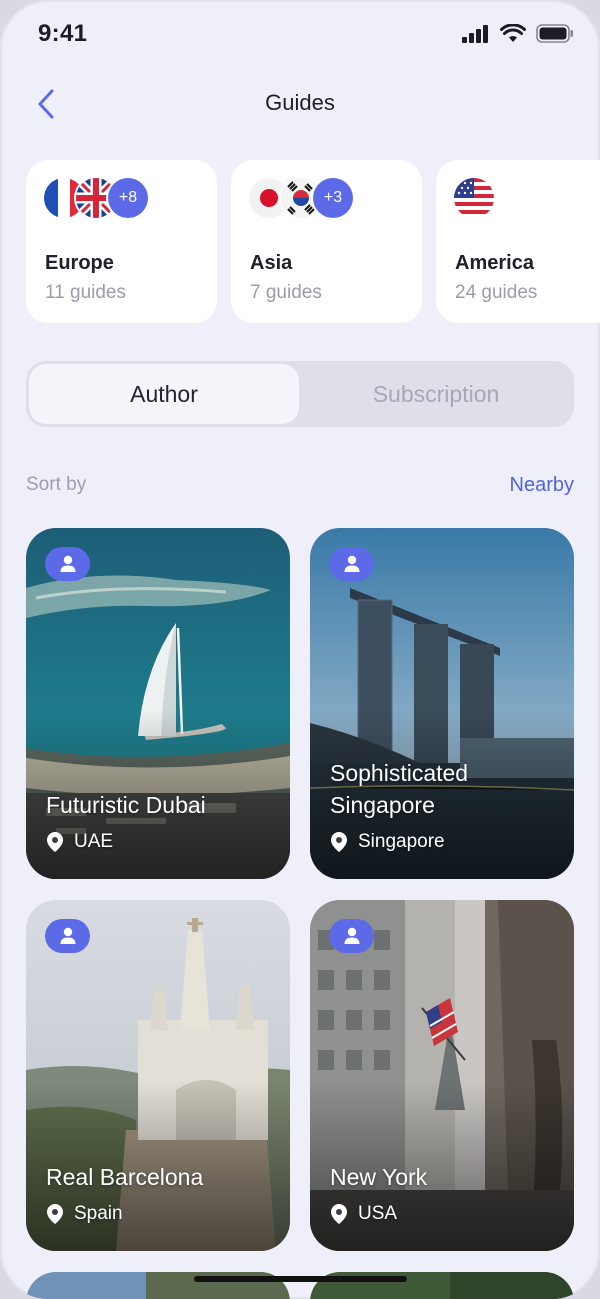 This screenshot has height=1299, width=600. I want to click on guide-location: USA, so click(363, 1214).